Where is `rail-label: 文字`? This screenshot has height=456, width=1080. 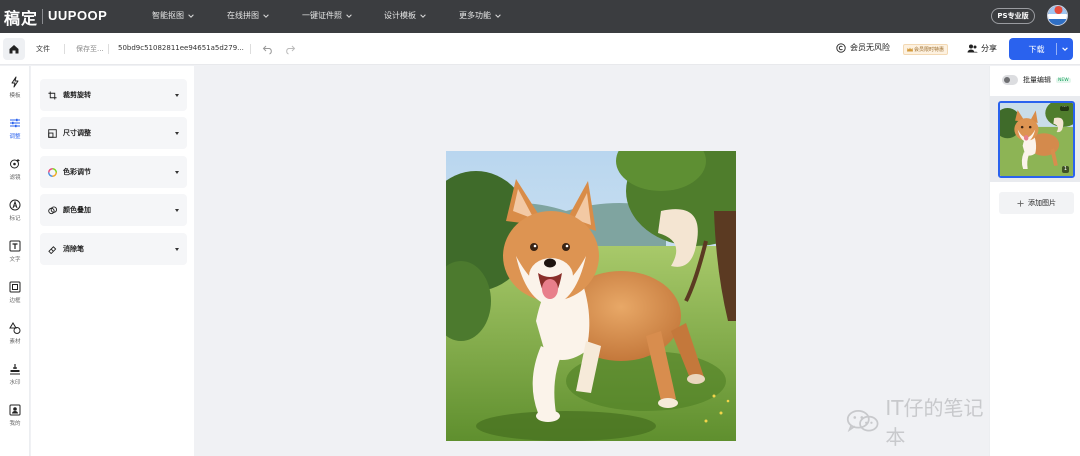
rail-label: 文字 is located at coordinates (15, 260).